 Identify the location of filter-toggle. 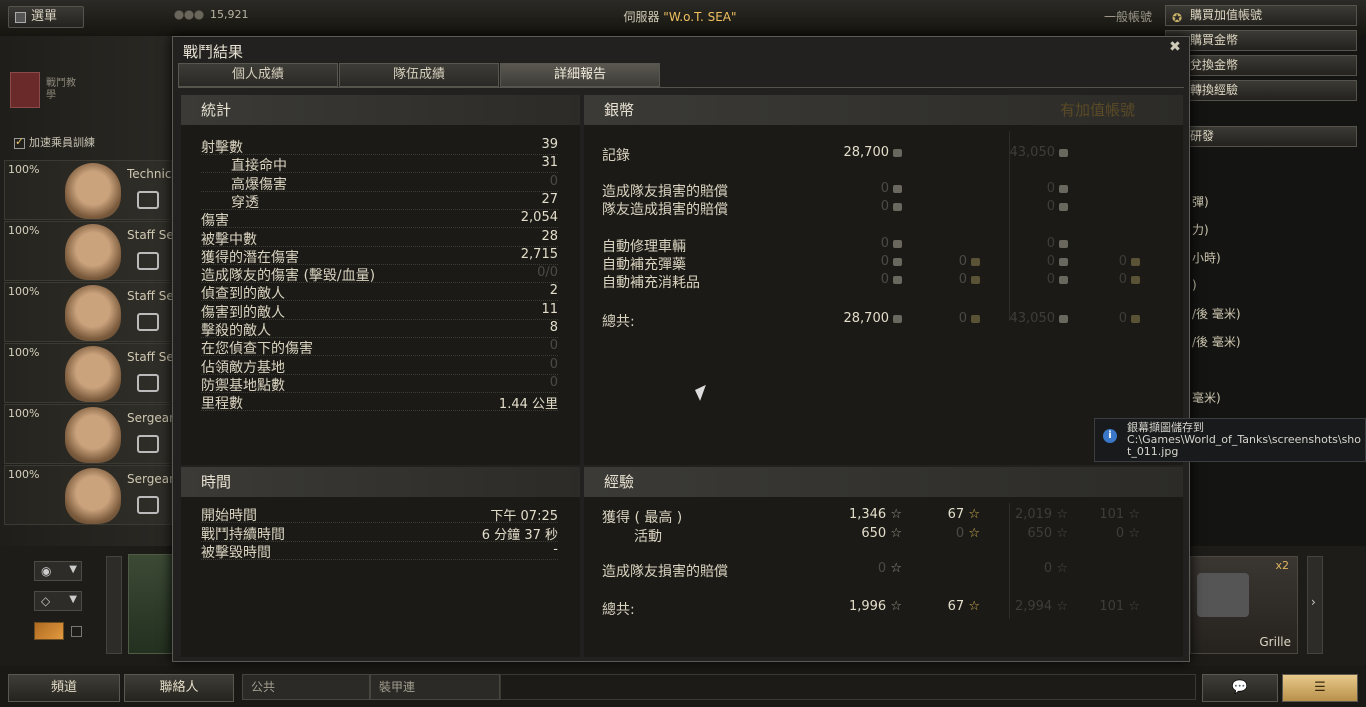
(49, 631).